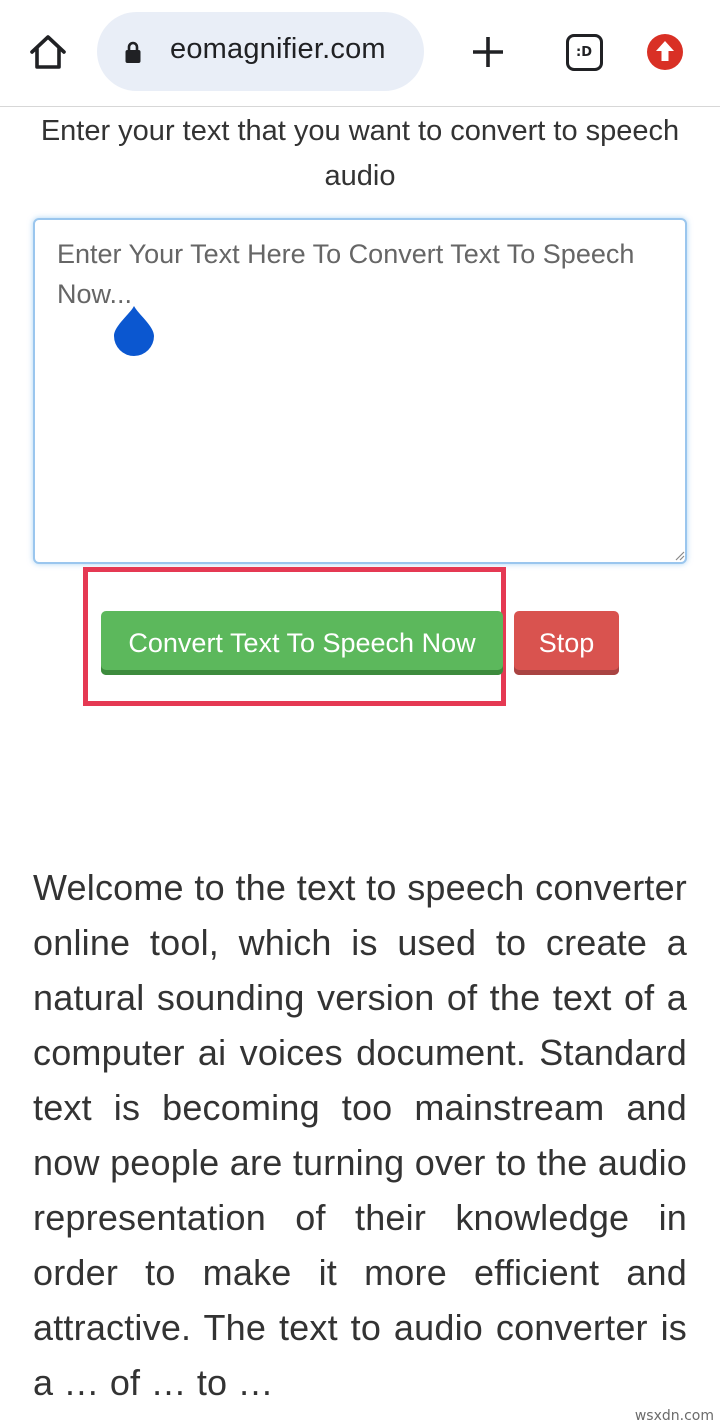 The image size is (720, 1426). I want to click on lock-icon, so click(133, 52).